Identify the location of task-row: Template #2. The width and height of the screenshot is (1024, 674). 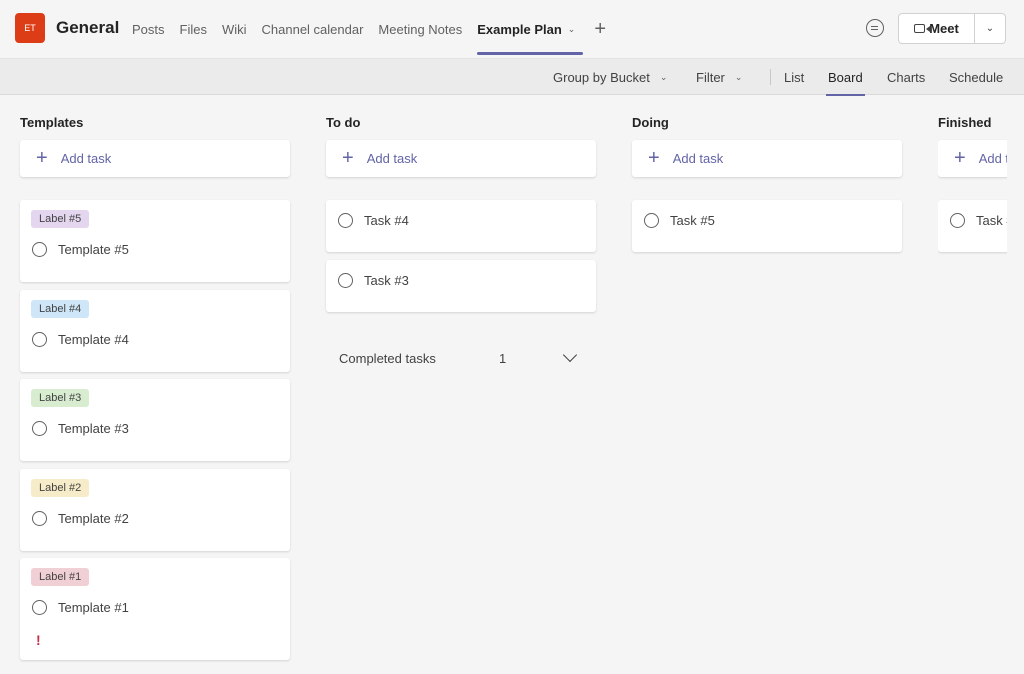
(80, 518).